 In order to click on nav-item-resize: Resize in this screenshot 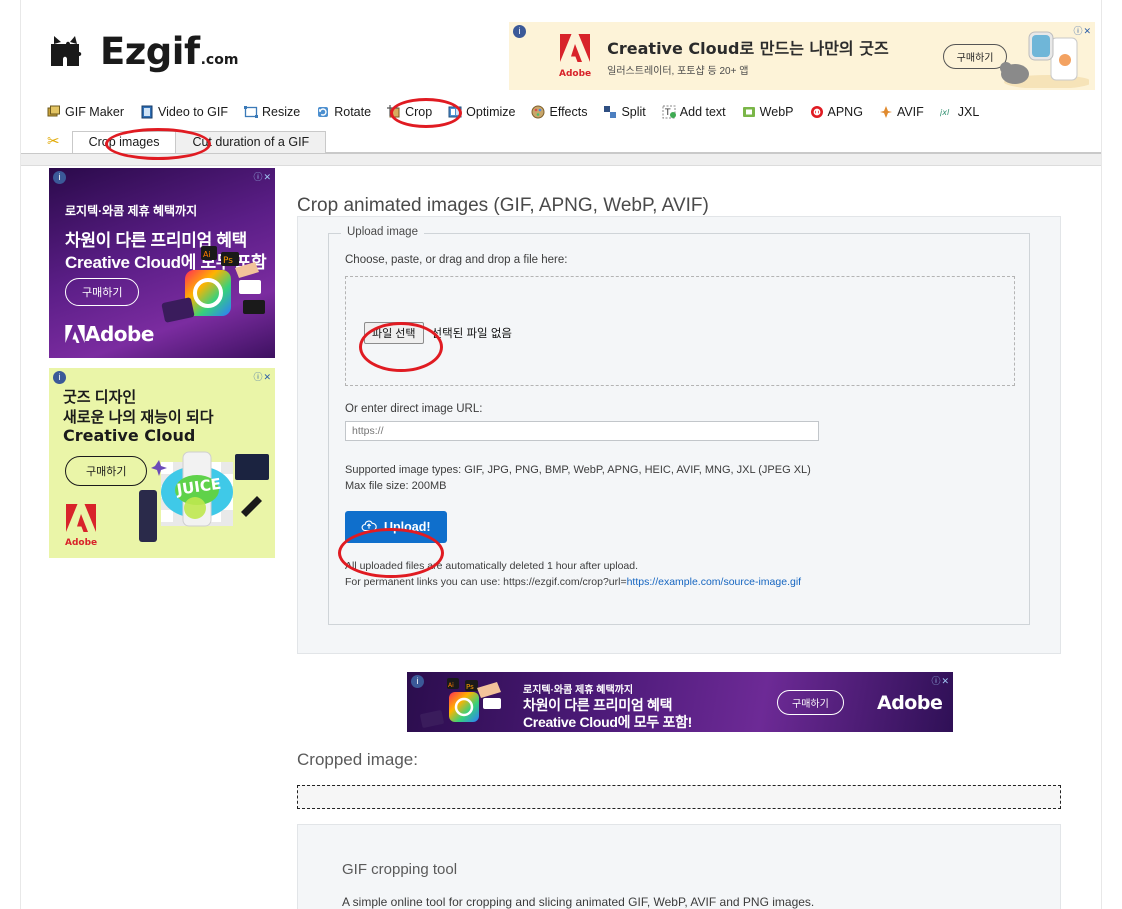, I will do `click(272, 112)`.